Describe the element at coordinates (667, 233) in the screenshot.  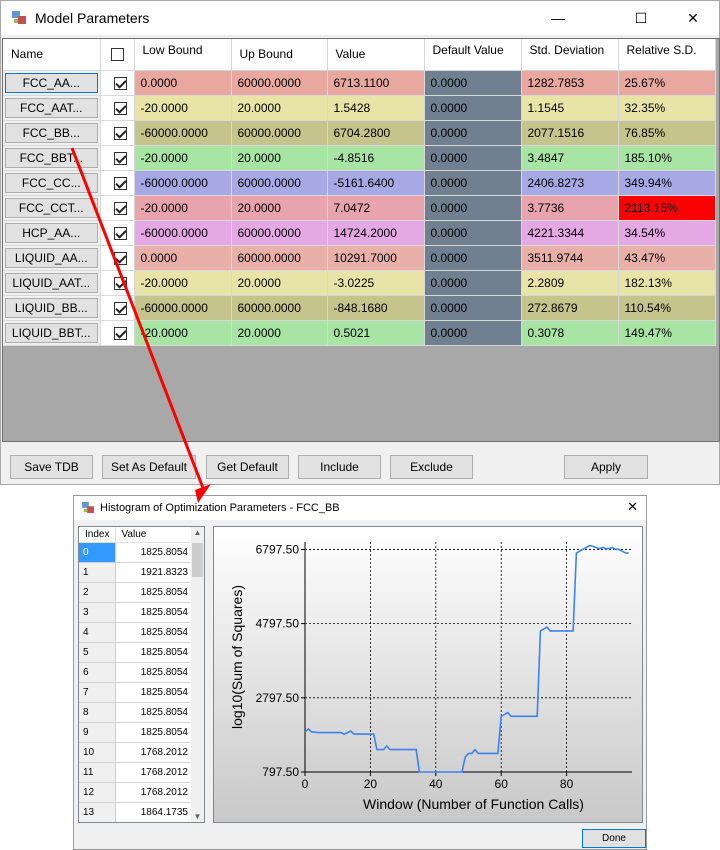
I see `relative-sd-cell: 34.54%` at that location.